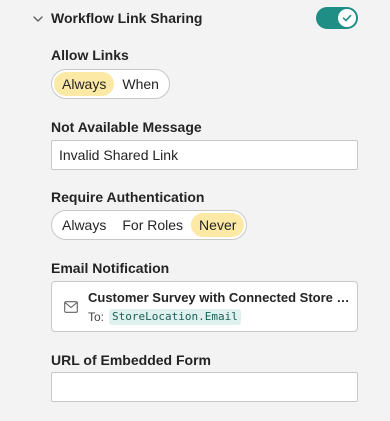  Describe the element at coordinates (71, 307) in the screenshot. I see `mail-icon` at that location.